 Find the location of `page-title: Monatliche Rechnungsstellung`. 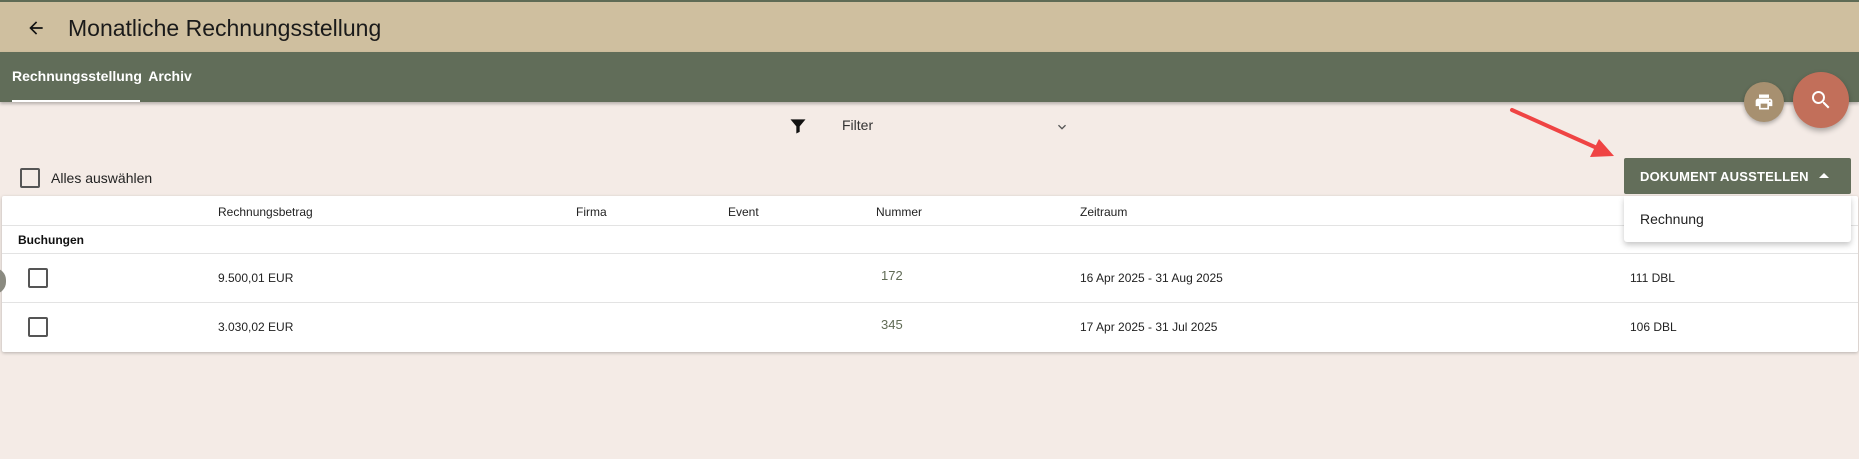

page-title: Monatliche Rechnungsstellung is located at coordinates (225, 28).